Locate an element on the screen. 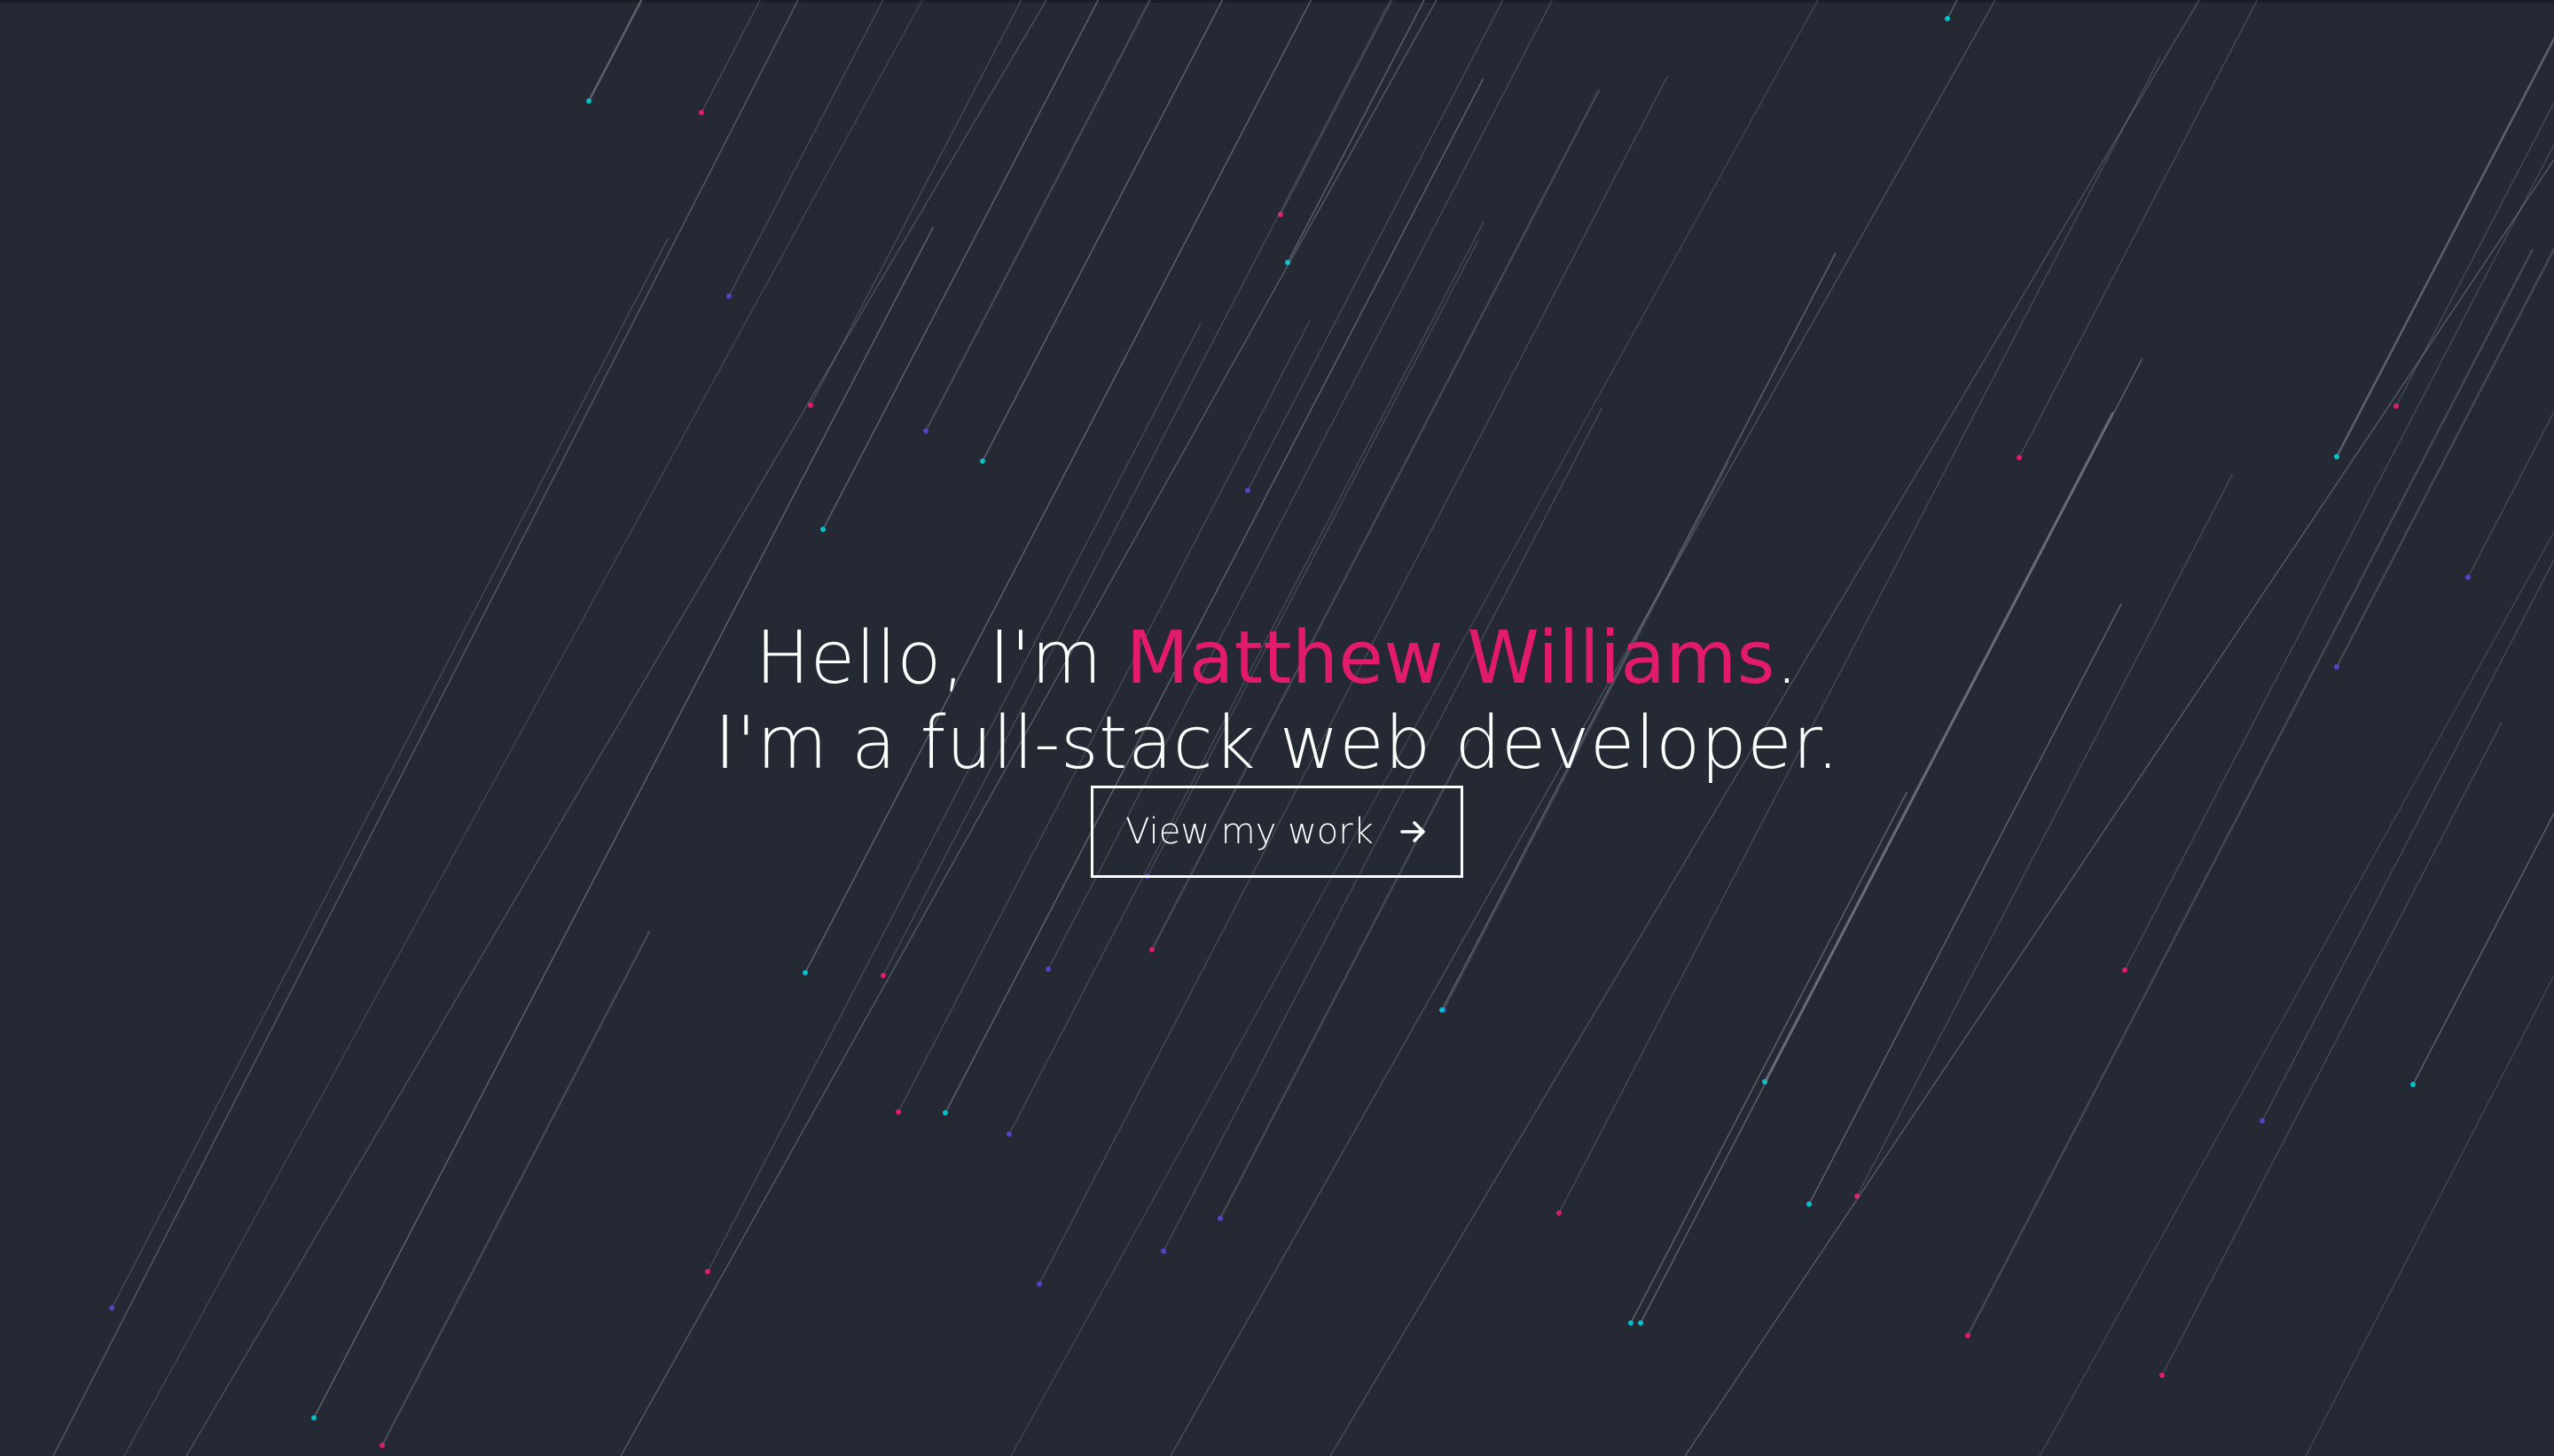  greeting-suffix: . is located at coordinates (1786, 658).